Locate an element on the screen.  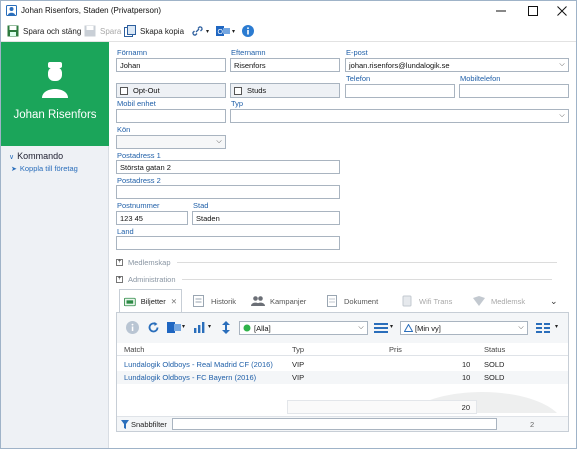
title-bar: Johan Risenfors, Staden (Privatperson) is located at coordinates (288, 10).